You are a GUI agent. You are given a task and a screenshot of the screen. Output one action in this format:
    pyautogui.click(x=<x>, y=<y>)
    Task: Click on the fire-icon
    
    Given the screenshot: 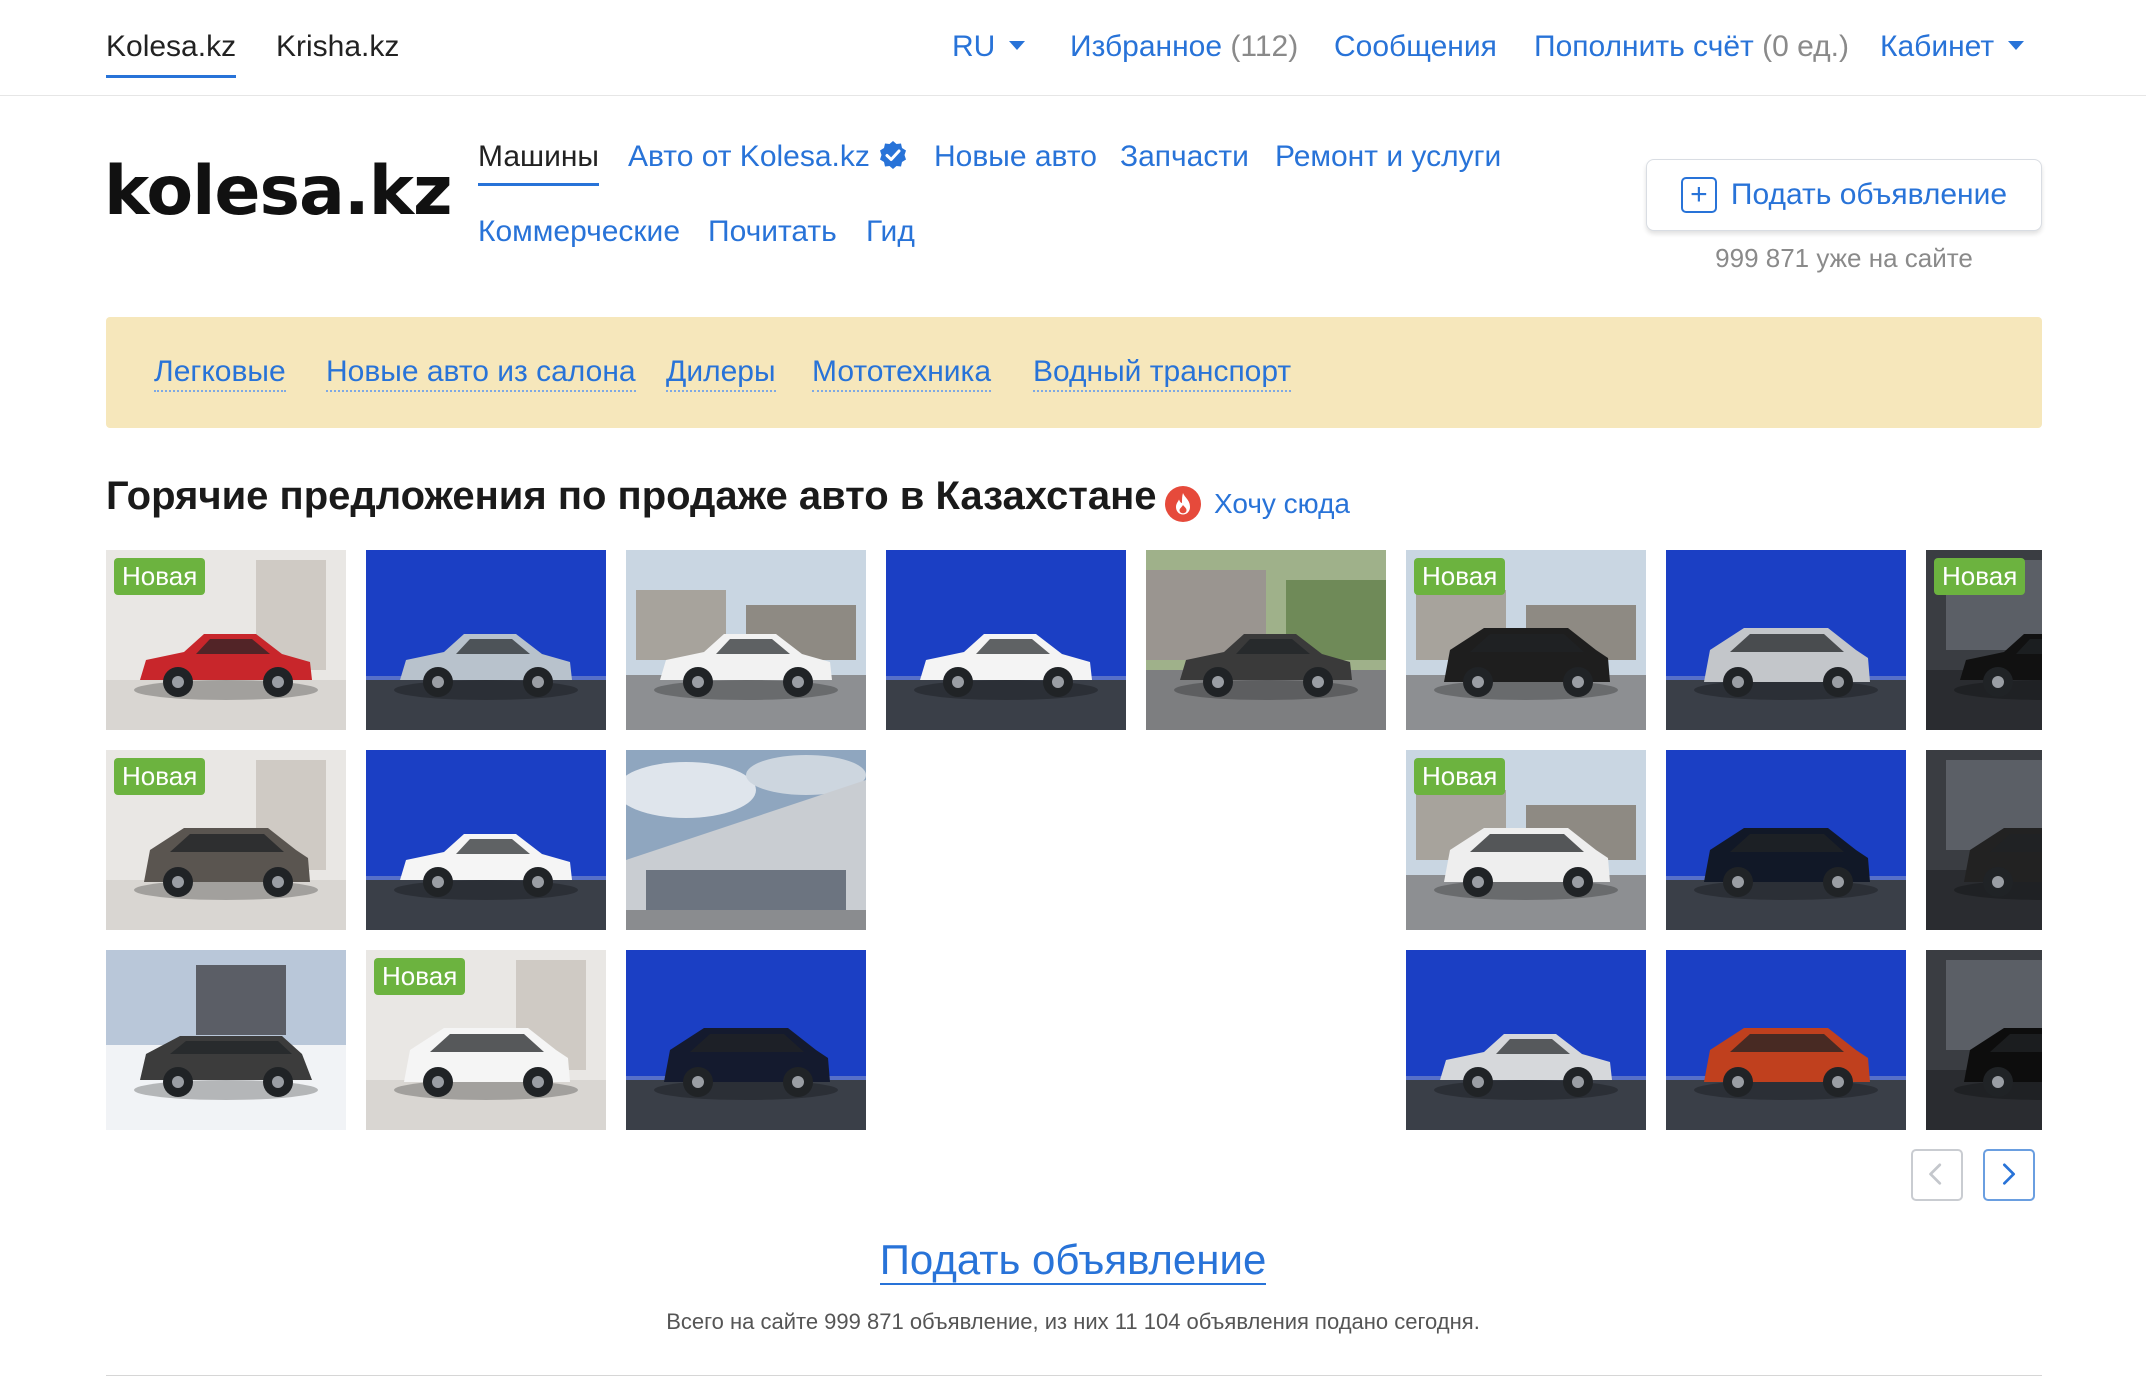 What is the action you would take?
    pyautogui.click(x=1183, y=504)
    